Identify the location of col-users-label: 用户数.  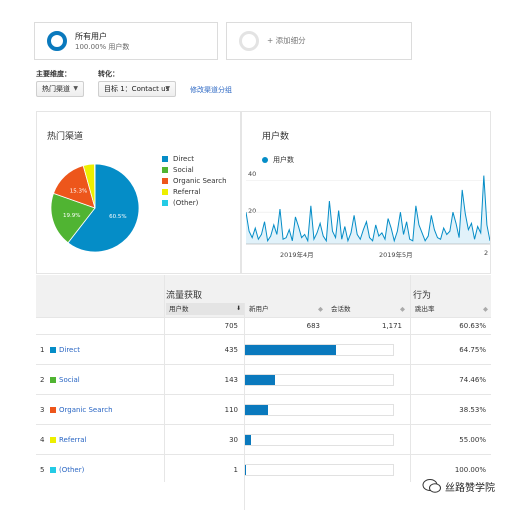
(179, 309).